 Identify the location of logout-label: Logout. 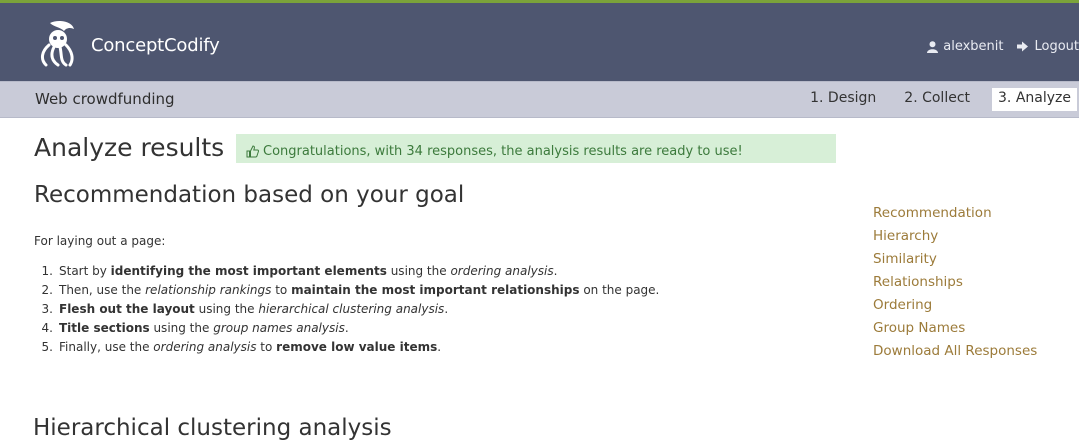
(1056, 46).